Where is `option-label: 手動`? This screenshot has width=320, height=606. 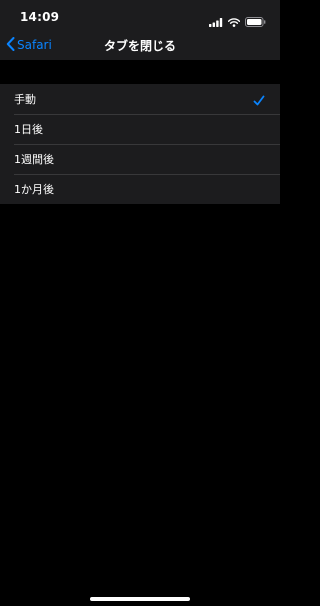 option-label: 手動 is located at coordinates (25, 99).